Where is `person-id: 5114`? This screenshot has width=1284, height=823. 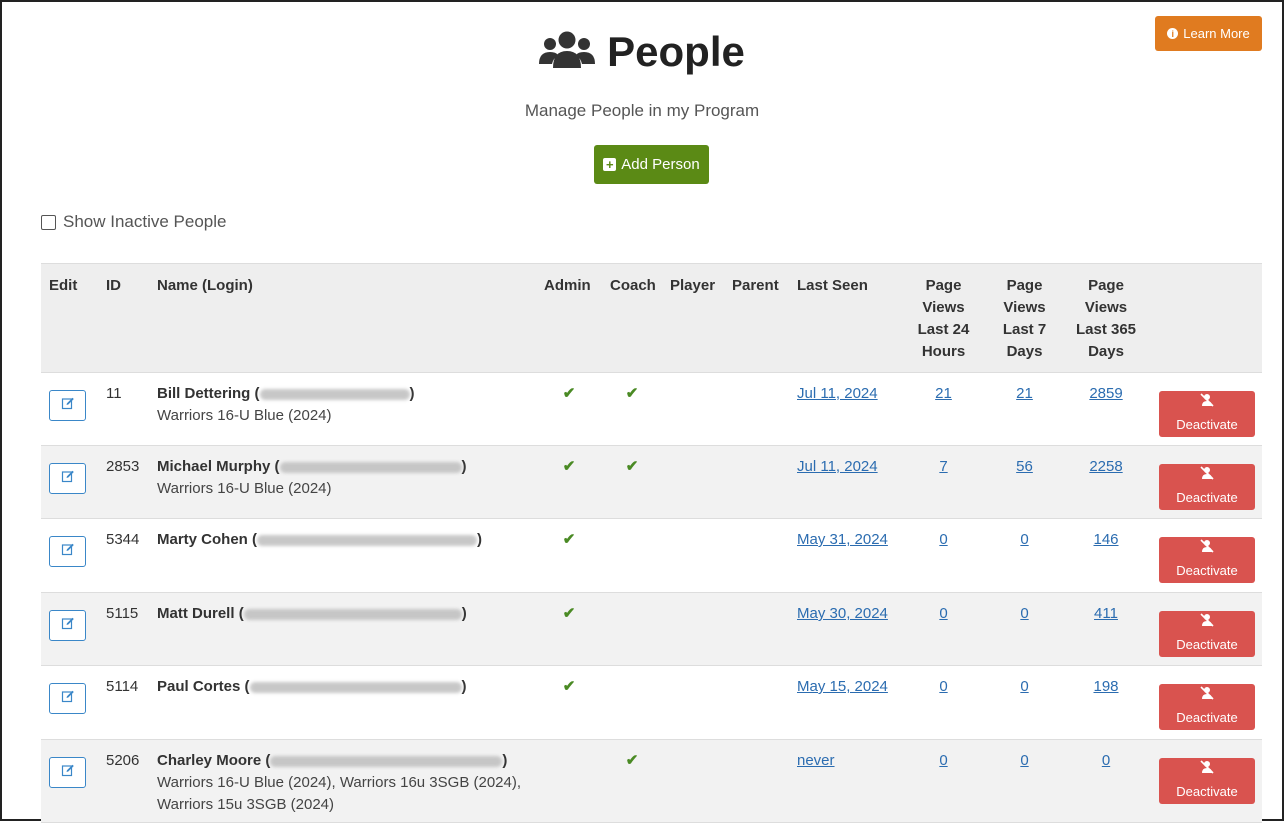
person-id: 5114 is located at coordinates (123, 702).